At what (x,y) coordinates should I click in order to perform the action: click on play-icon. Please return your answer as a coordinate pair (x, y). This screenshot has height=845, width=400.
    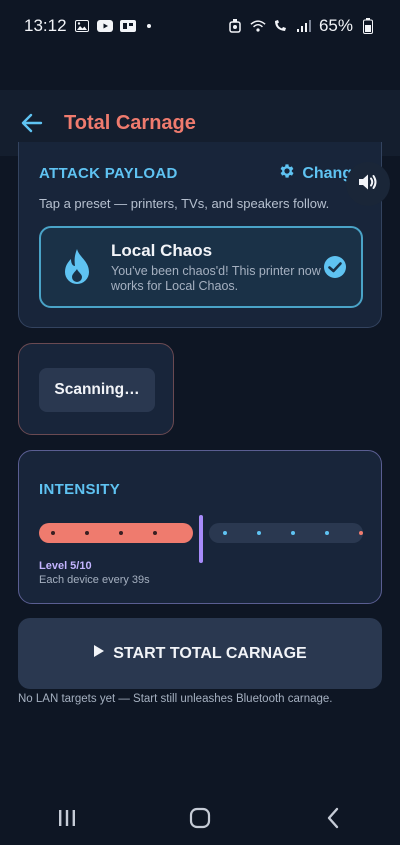
    Looking at the image, I should click on (99, 653).